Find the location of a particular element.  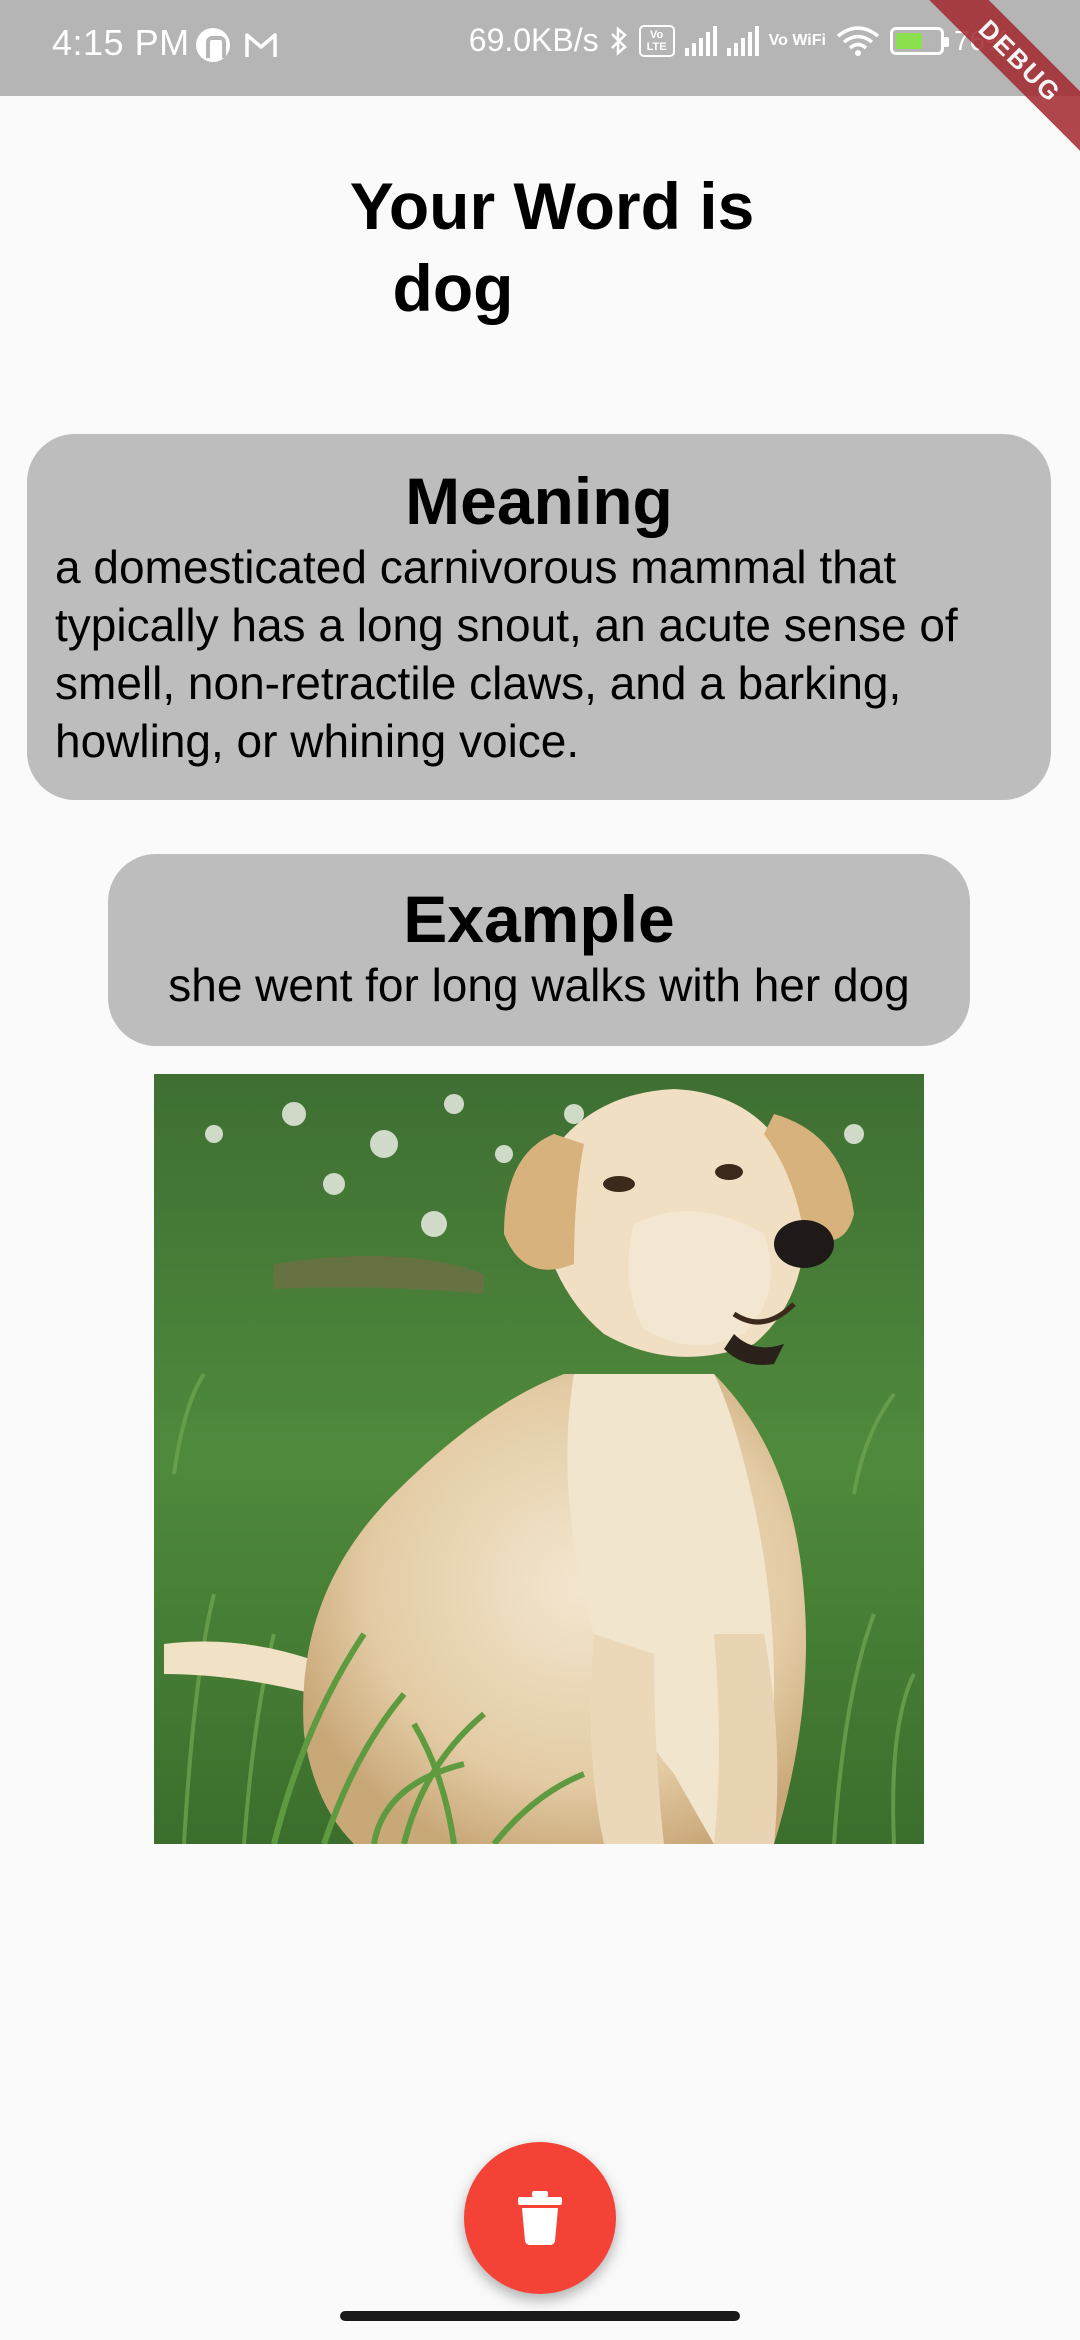

word-value: dog is located at coordinates (453, 288).